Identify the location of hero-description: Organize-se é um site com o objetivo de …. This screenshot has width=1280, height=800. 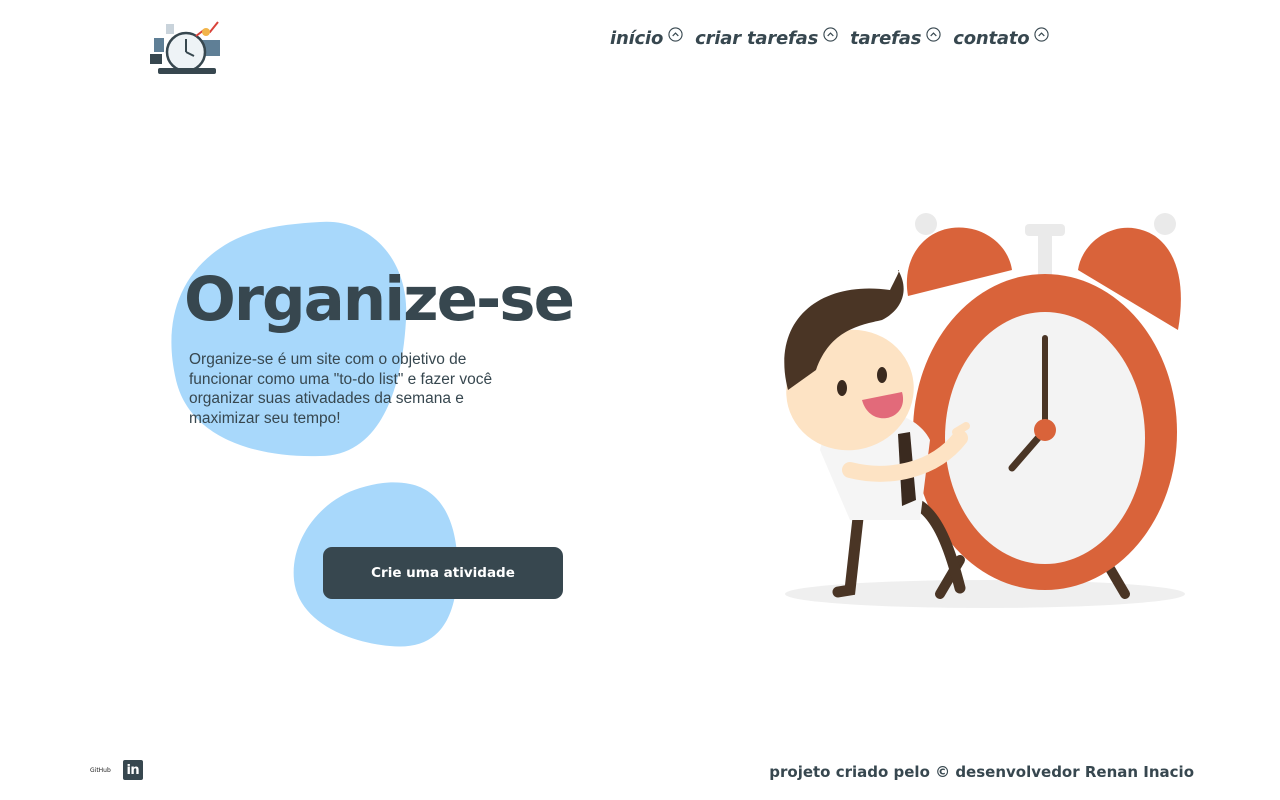
(341, 389).